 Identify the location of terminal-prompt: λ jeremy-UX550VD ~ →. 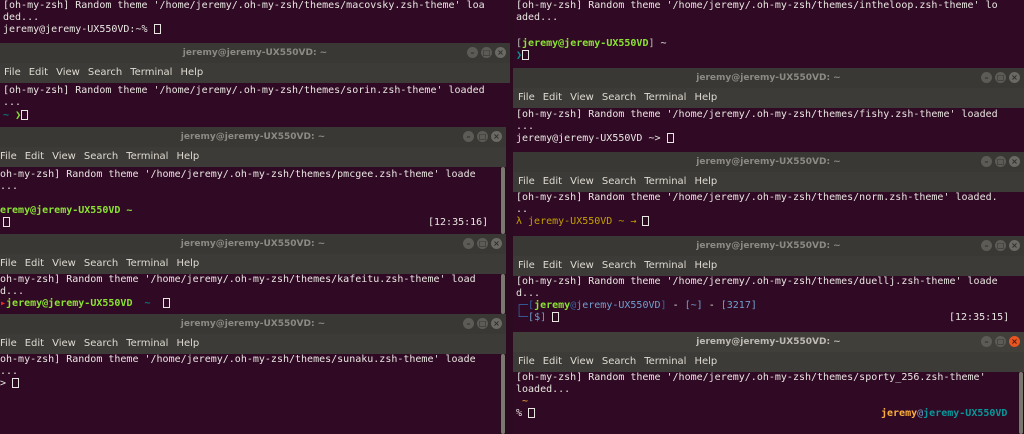
(583, 221).